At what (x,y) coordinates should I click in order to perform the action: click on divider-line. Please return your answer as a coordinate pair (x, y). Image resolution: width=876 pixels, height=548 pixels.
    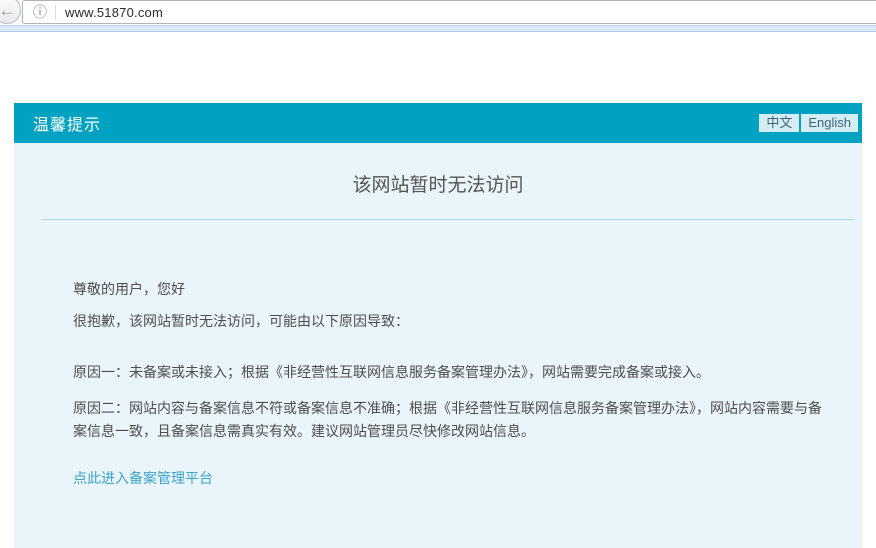
    Looking at the image, I should click on (448, 219).